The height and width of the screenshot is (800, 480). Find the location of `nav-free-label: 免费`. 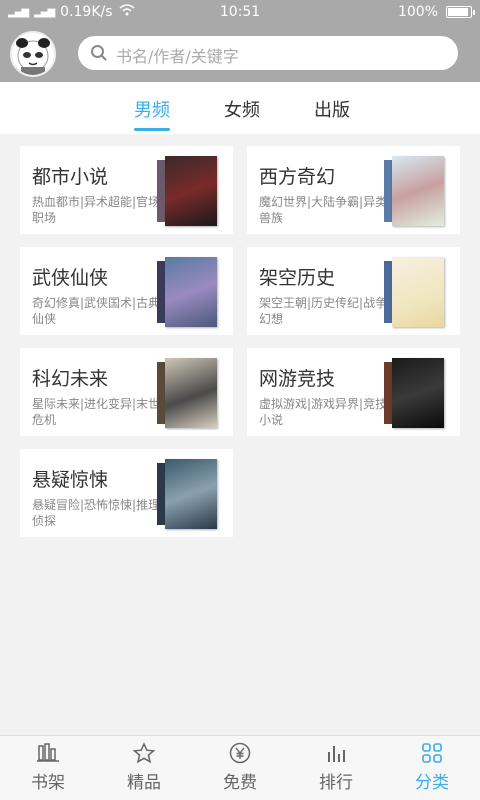

nav-free-label: 免费 is located at coordinates (240, 783).